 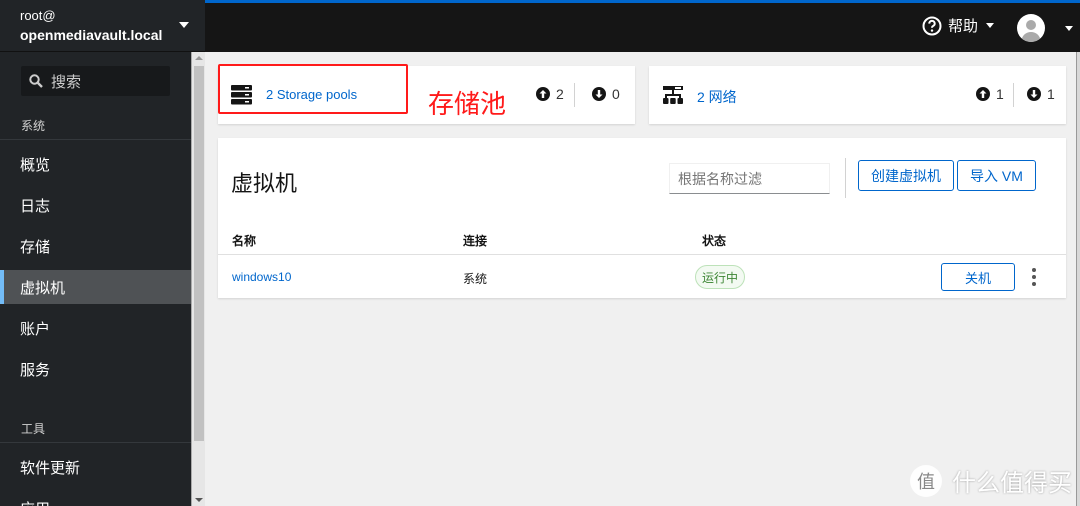 What do you see at coordinates (720, 277) in the screenshot?
I see `status-badge: 运行中` at bounding box center [720, 277].